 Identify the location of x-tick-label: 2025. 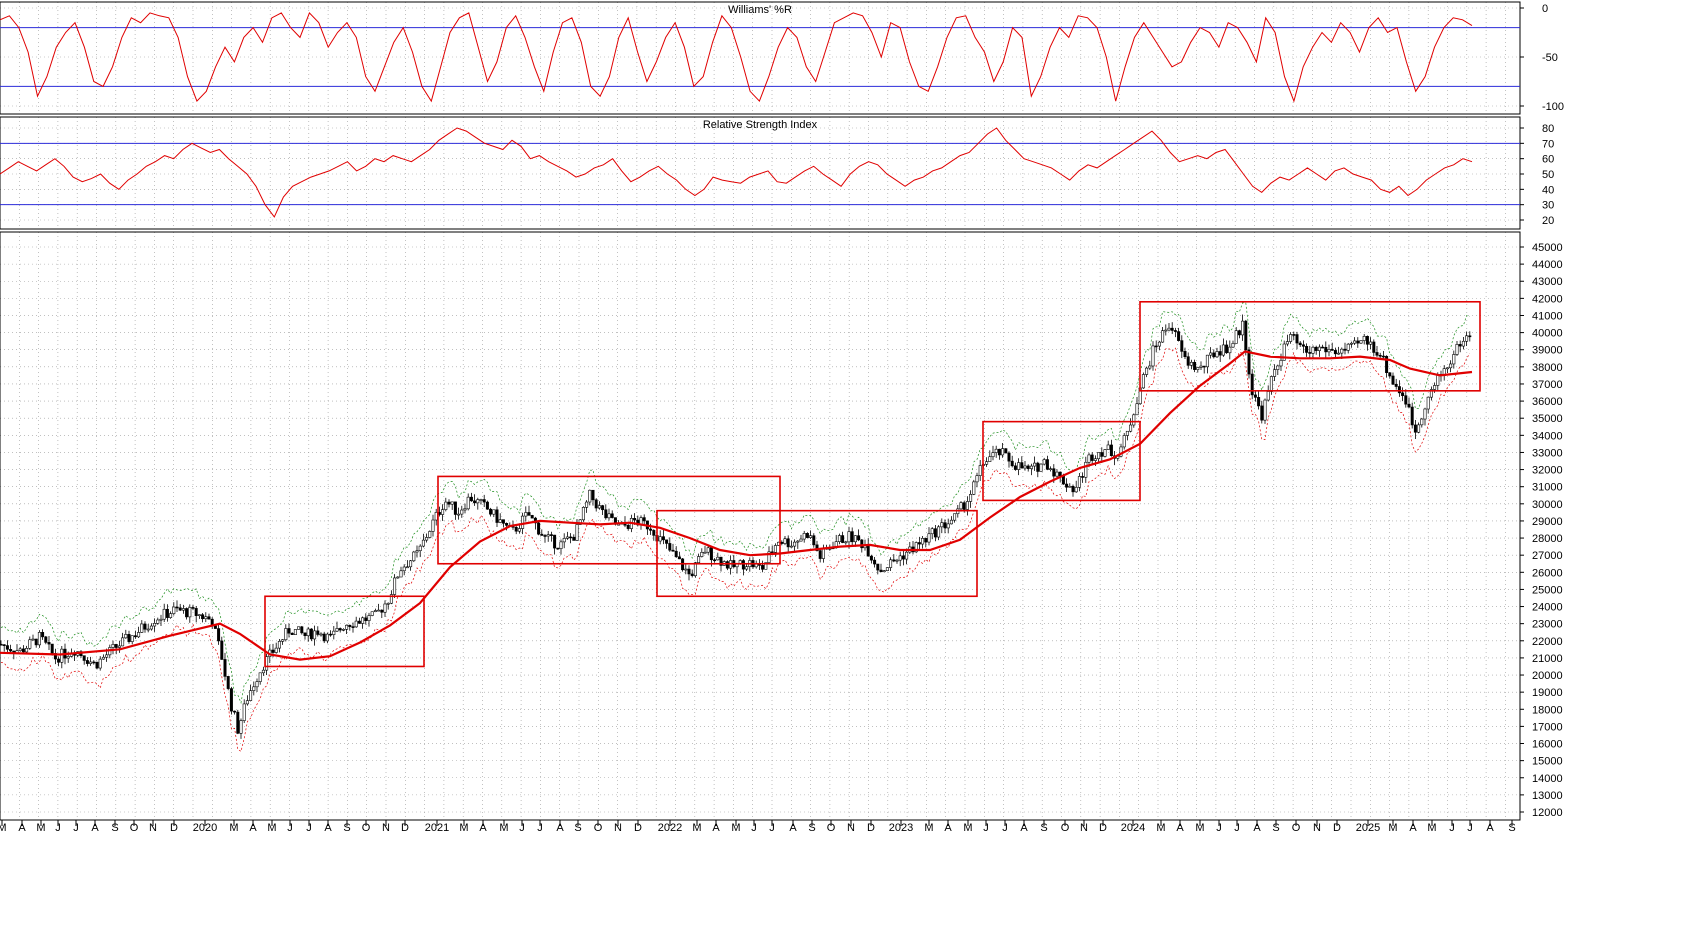
(1368, 828).